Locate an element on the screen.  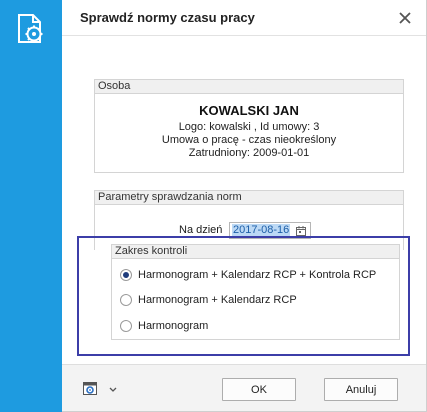
person-name: KOWALSKI JAN is located at coordinates (249, 110).